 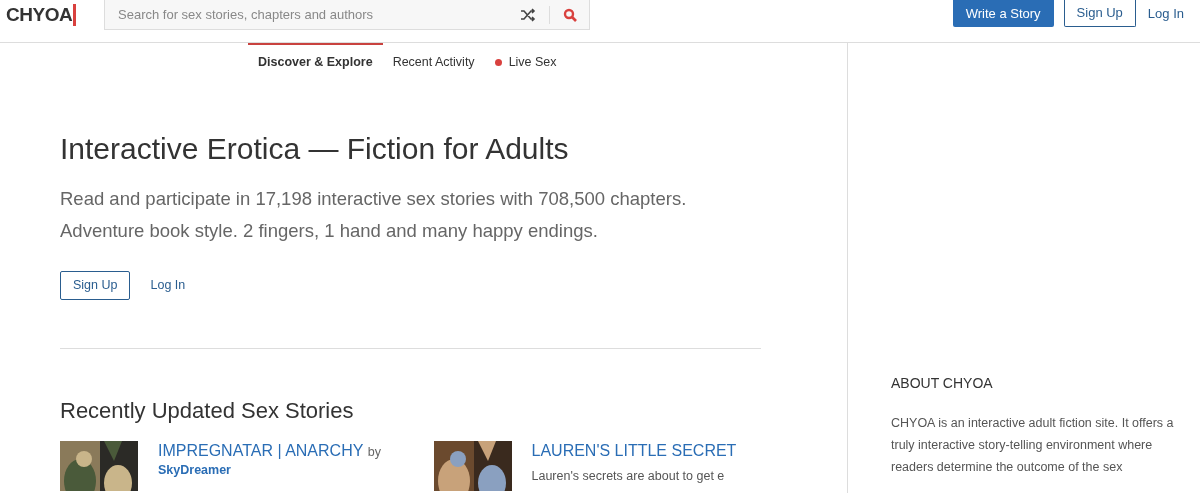 I want to click on nav-tab: Recent Activity, so click(x=433, y=61).